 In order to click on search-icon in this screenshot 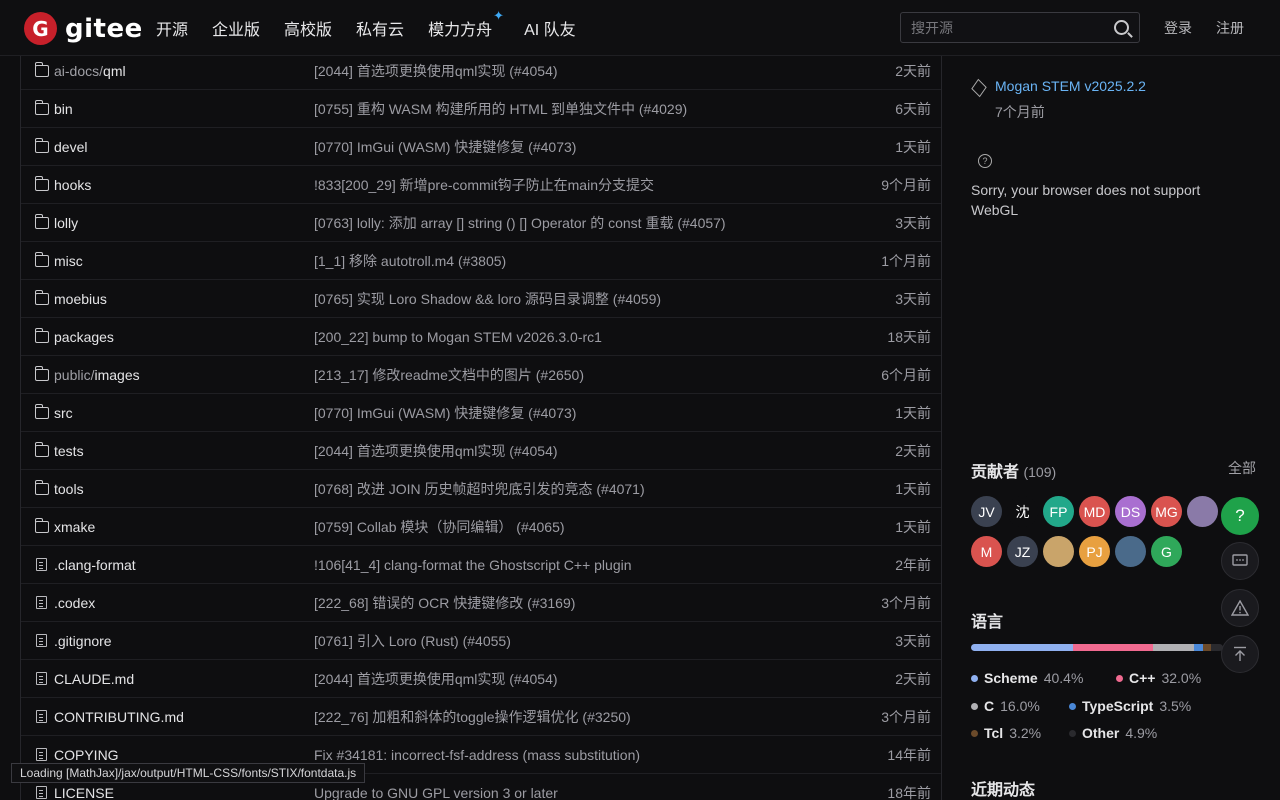, I will do `click(1121, 27)`.